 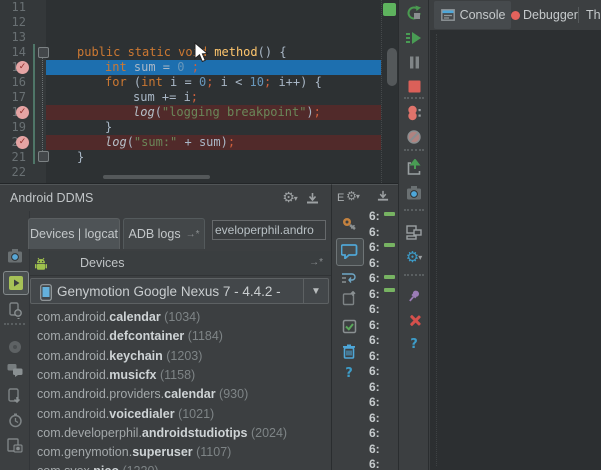 What do you see at coordinates (212, 452) in the screenshot?
I see `process-text: (1107)` at bounding box center [212, 452].